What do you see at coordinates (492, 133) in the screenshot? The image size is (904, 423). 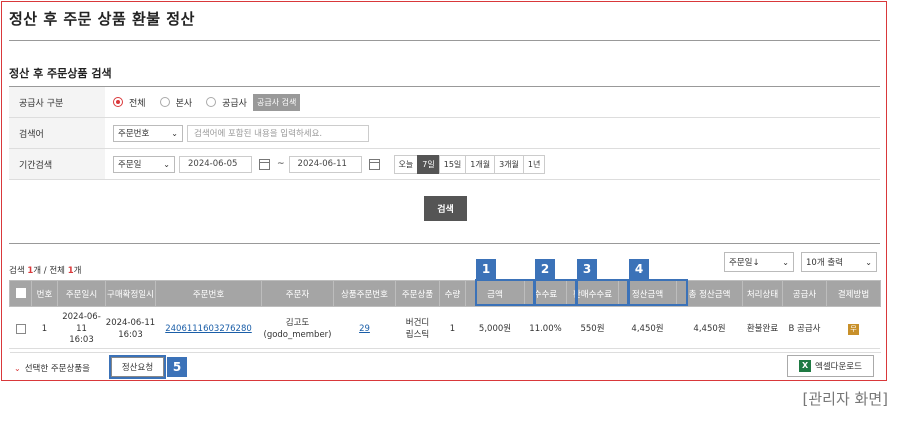 I see `keyword-cell: 주문번호 ⌄ 검색어에 포함된 내용을 입력하세요.` at bounding box center [492, 133].